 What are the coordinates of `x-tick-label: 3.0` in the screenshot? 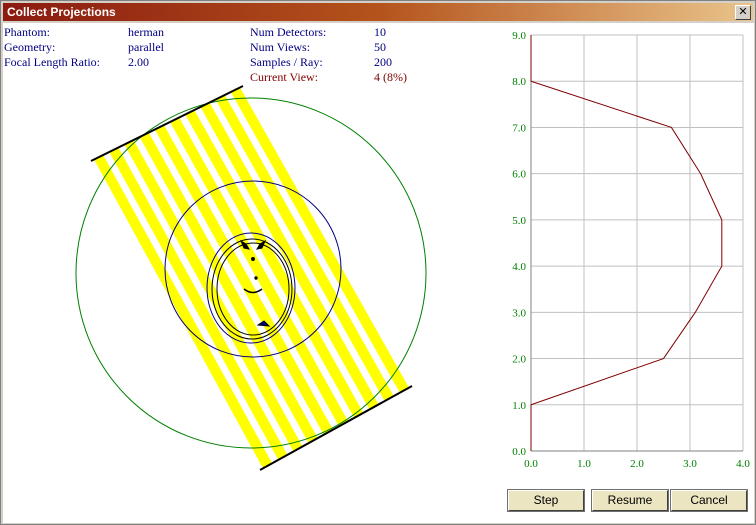 It's located at (690, 464).